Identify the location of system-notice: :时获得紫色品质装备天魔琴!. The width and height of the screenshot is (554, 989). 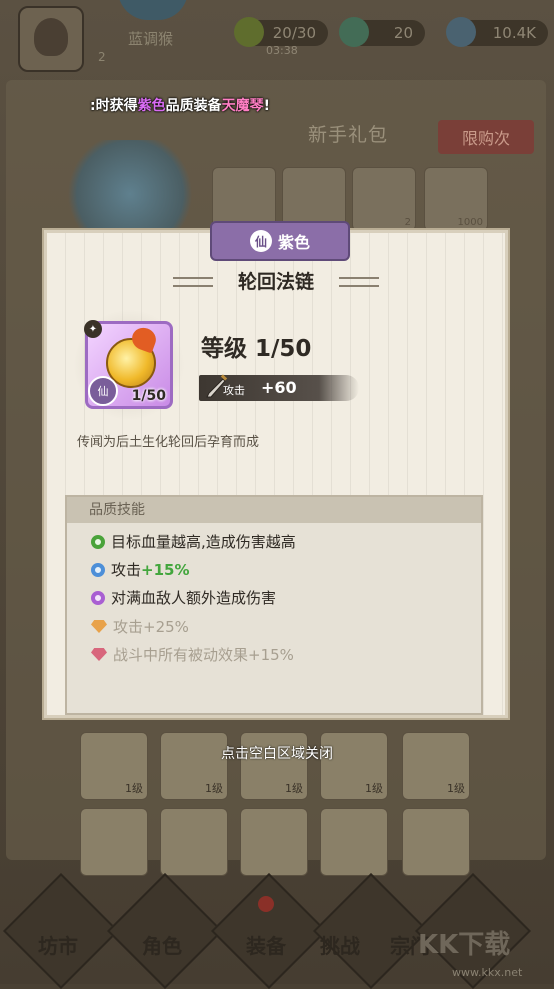
(180, 105).